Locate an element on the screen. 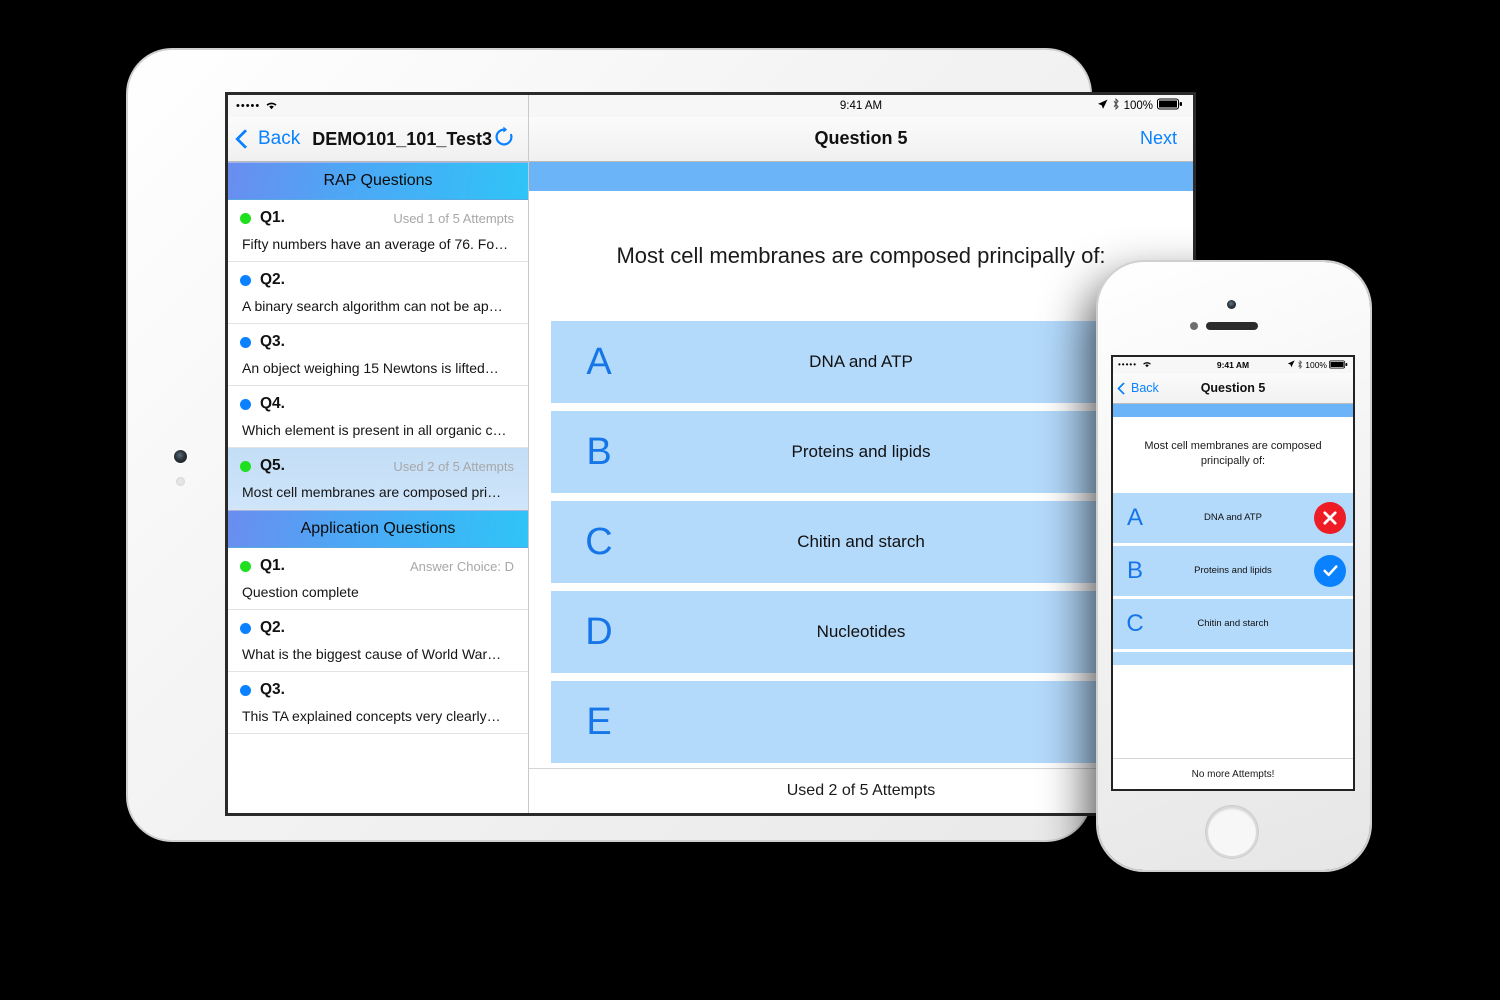  question-list-item: Q1. Answer Choice: D Question complete is located at coordinates (378, 579).